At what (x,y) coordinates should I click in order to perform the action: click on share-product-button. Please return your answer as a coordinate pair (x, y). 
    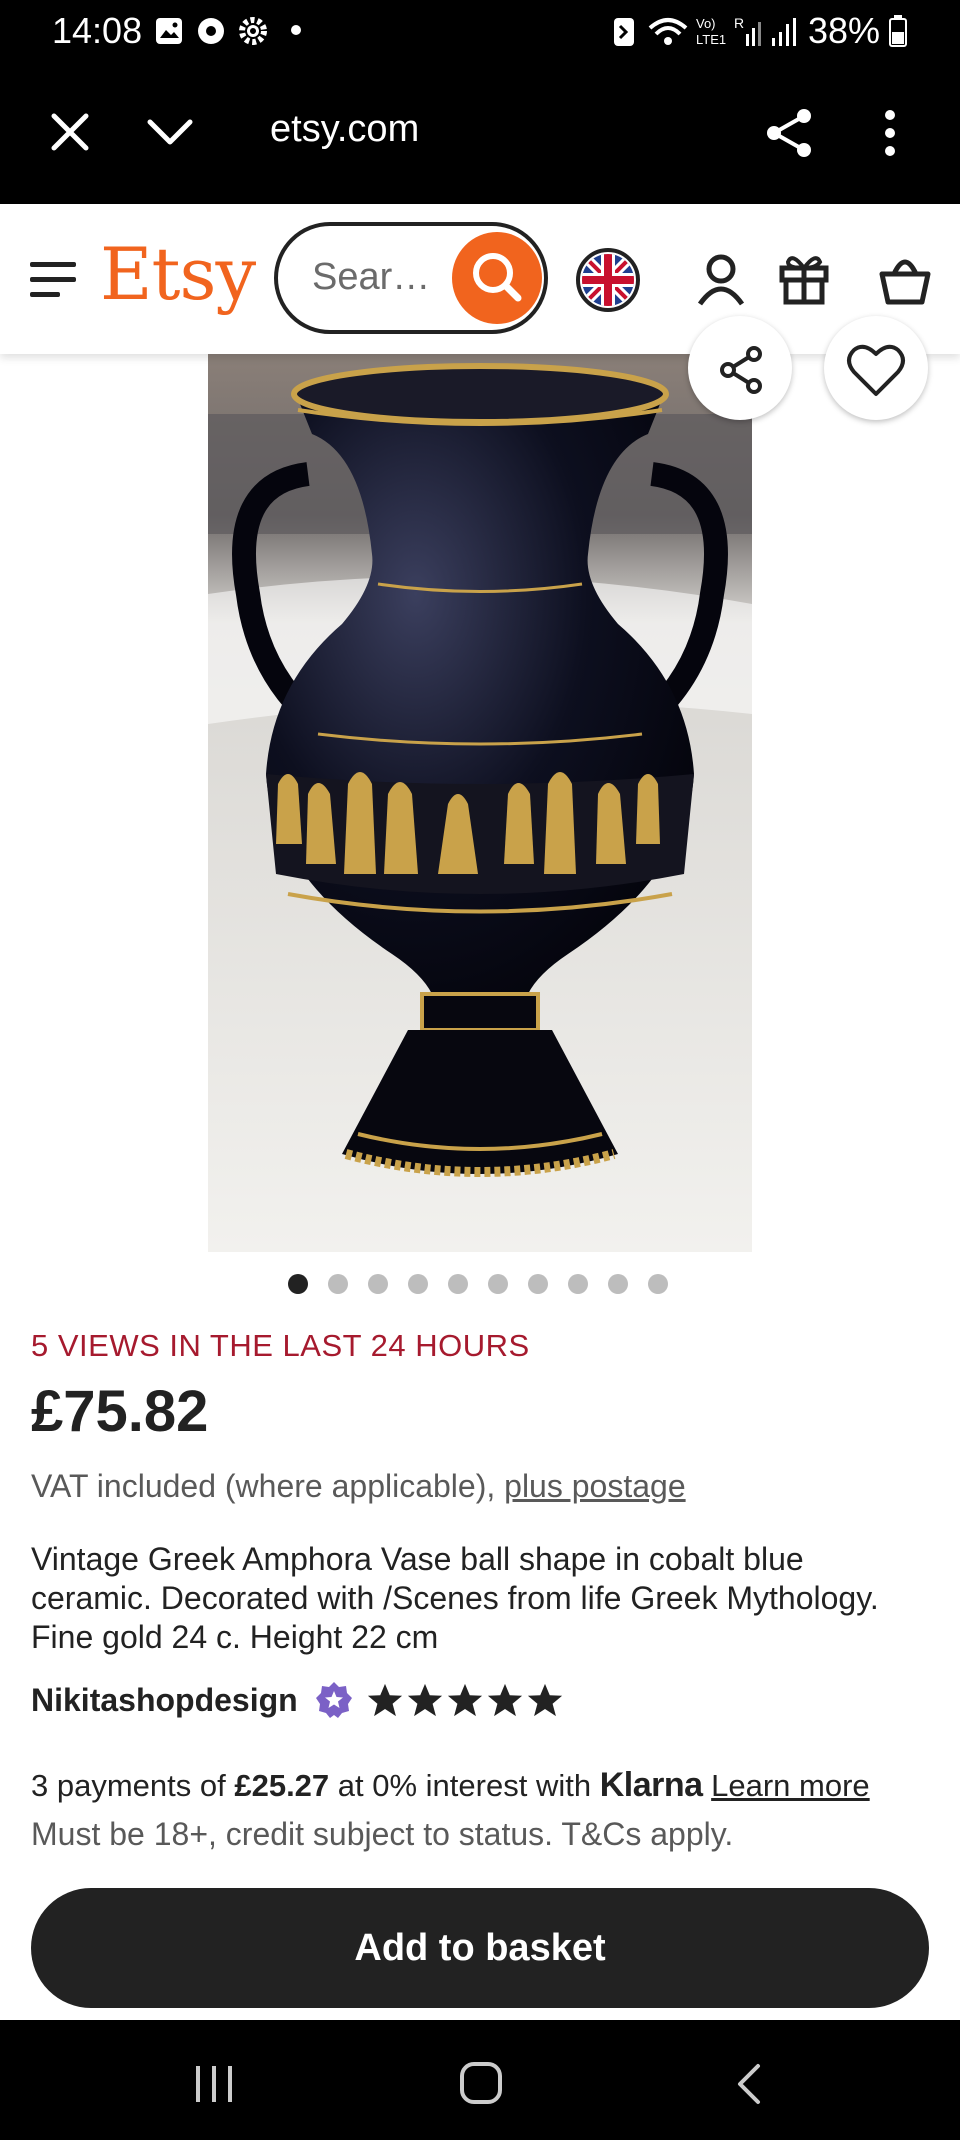
    Looking at the image, I should click on (740, 368).